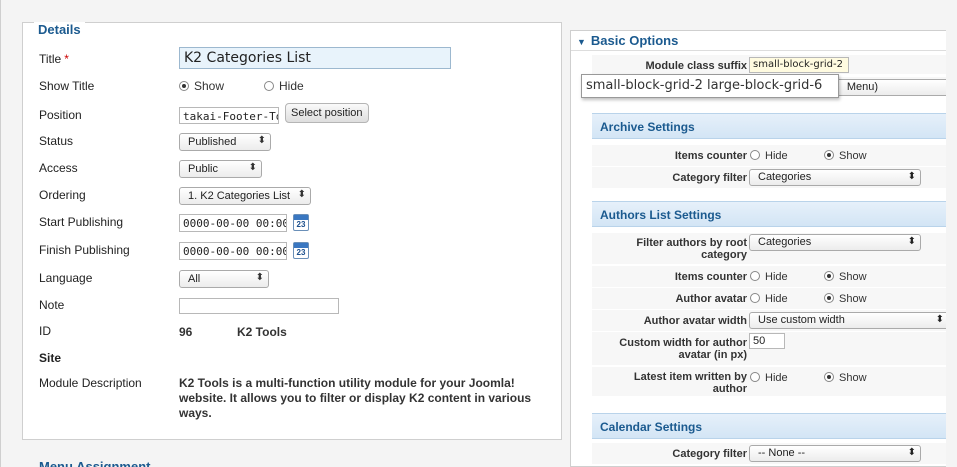  Describe the element at coordinates (66, 278) in the screenshot. I see `language-label: Language` at that location.